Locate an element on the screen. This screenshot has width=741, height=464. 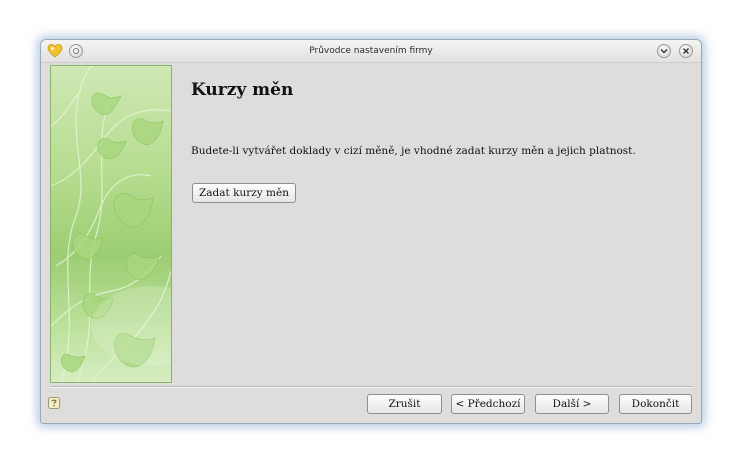
set-exchange-rates-button: Zadat kurzy měn is located at coordinates (244, 193).